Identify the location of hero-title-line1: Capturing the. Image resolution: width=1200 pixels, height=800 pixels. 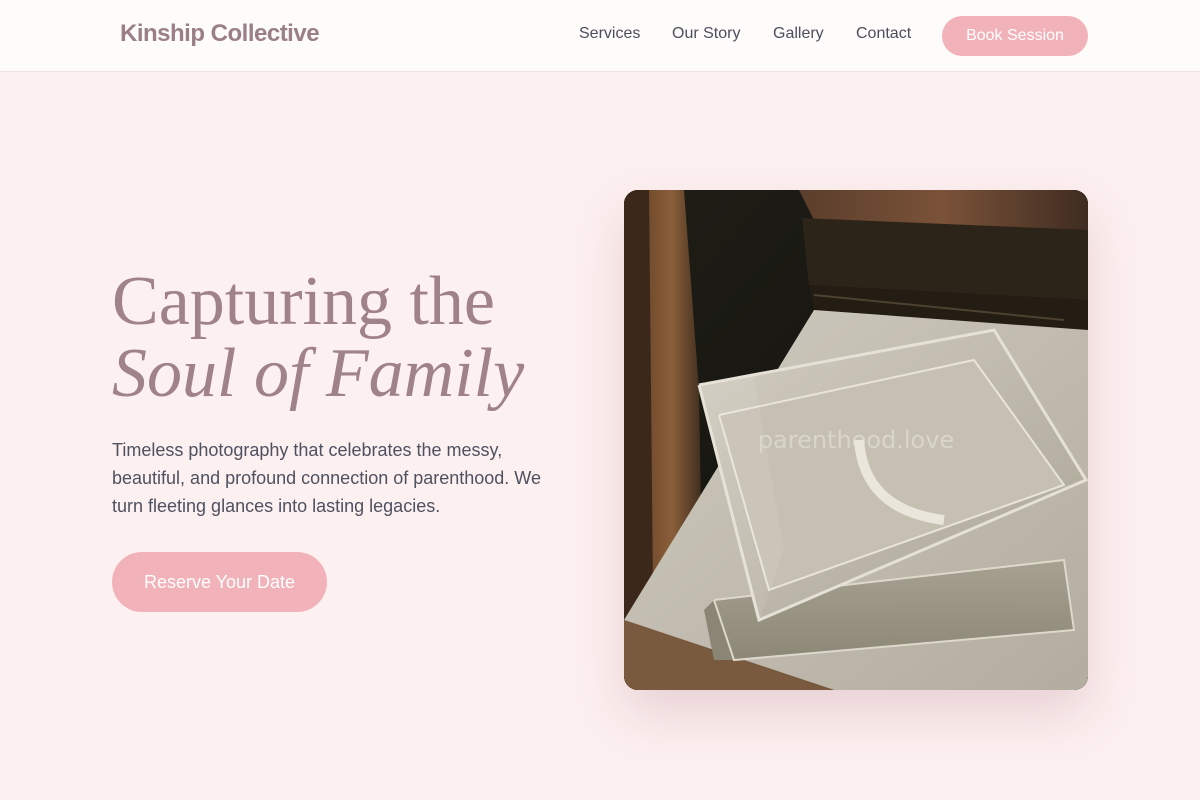
(303, 301).